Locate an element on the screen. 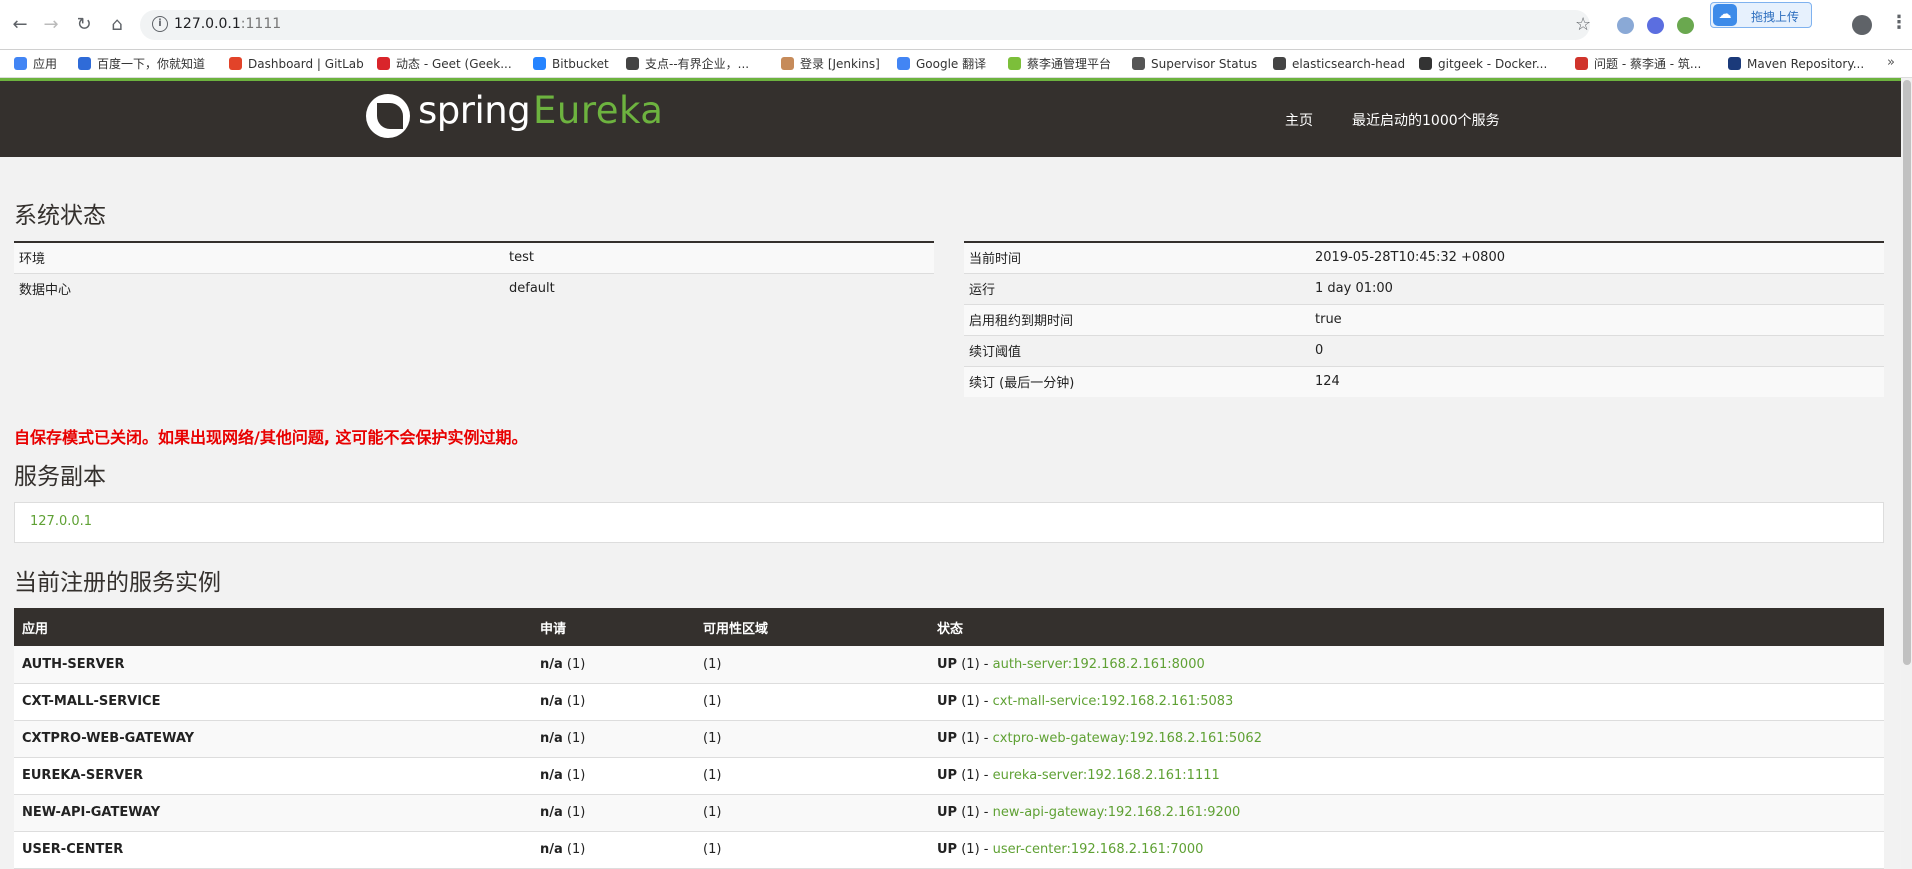 Image resolution: width=1912 pixels, height=869 pixels. upload-badge: ☁ 拖拽上传 is located at coordinates (1761, 15).